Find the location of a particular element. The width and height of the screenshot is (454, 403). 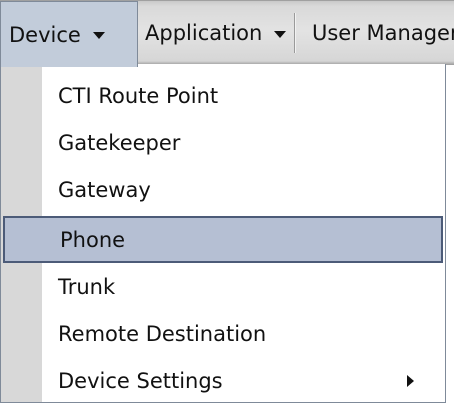

menu-device: Device is located at coordinates (69, 34).